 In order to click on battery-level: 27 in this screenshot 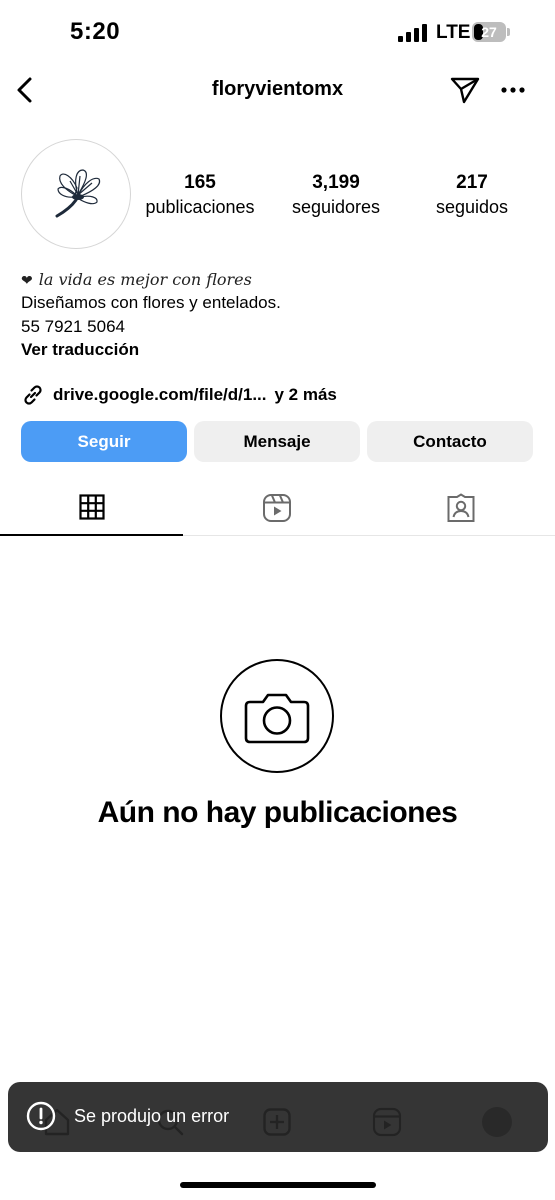, I will do `click(489, 32)`.